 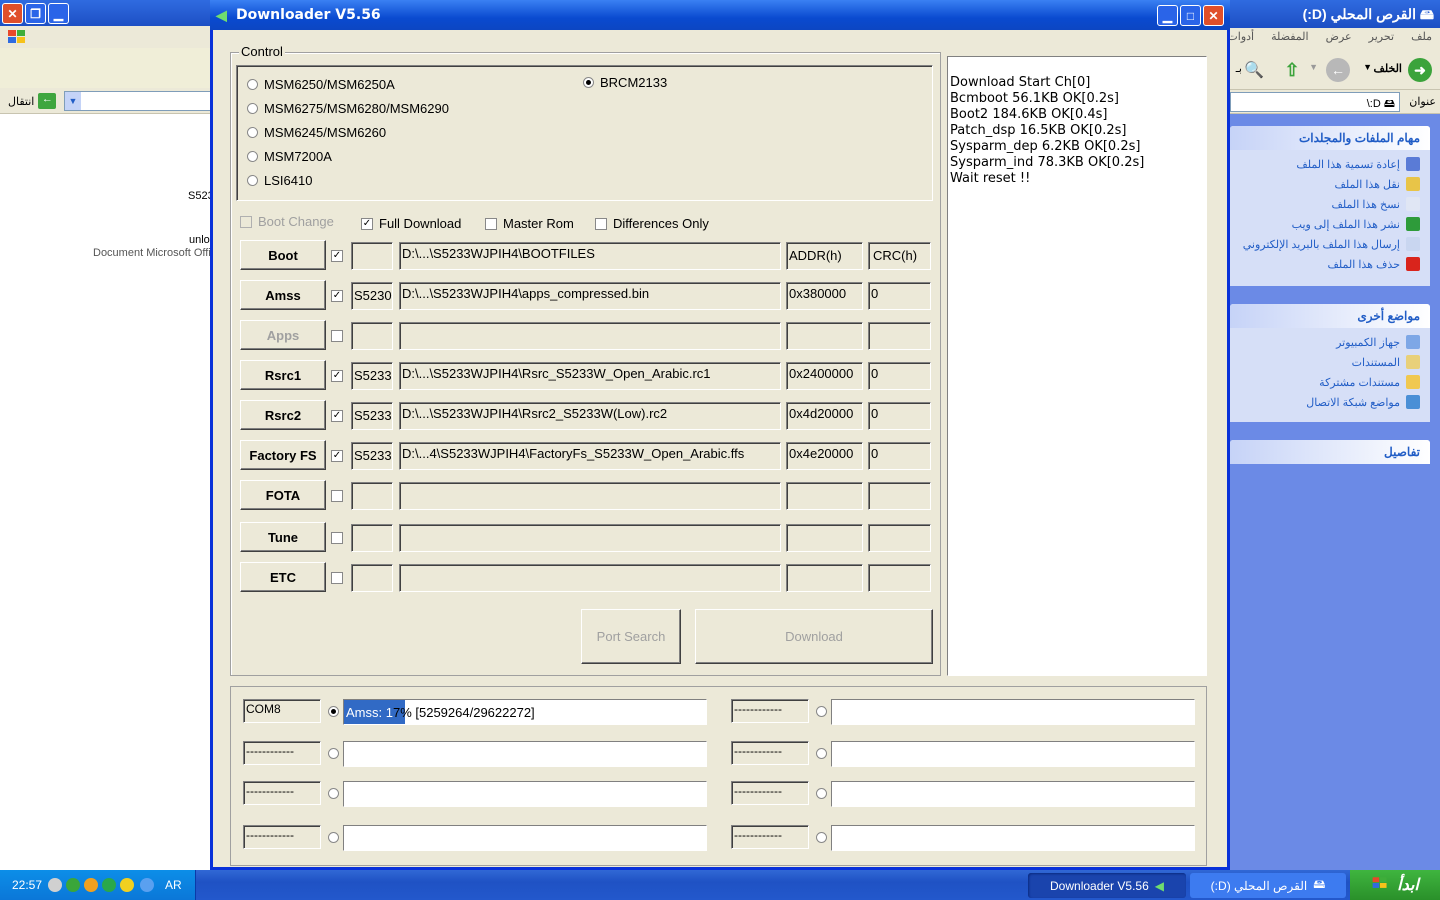 What do you see at coordinates (1381, 37) in the screenshot?
I see `menu-edit: تحرير` at bounding box center [1381, 37].